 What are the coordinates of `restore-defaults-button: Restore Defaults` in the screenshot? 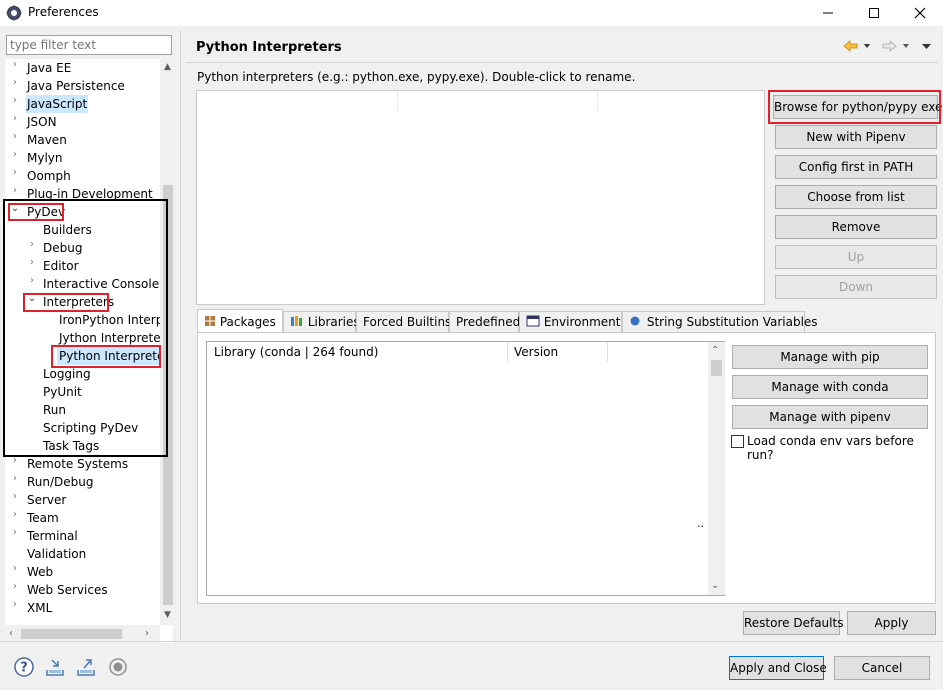 It's located at (793, 623).